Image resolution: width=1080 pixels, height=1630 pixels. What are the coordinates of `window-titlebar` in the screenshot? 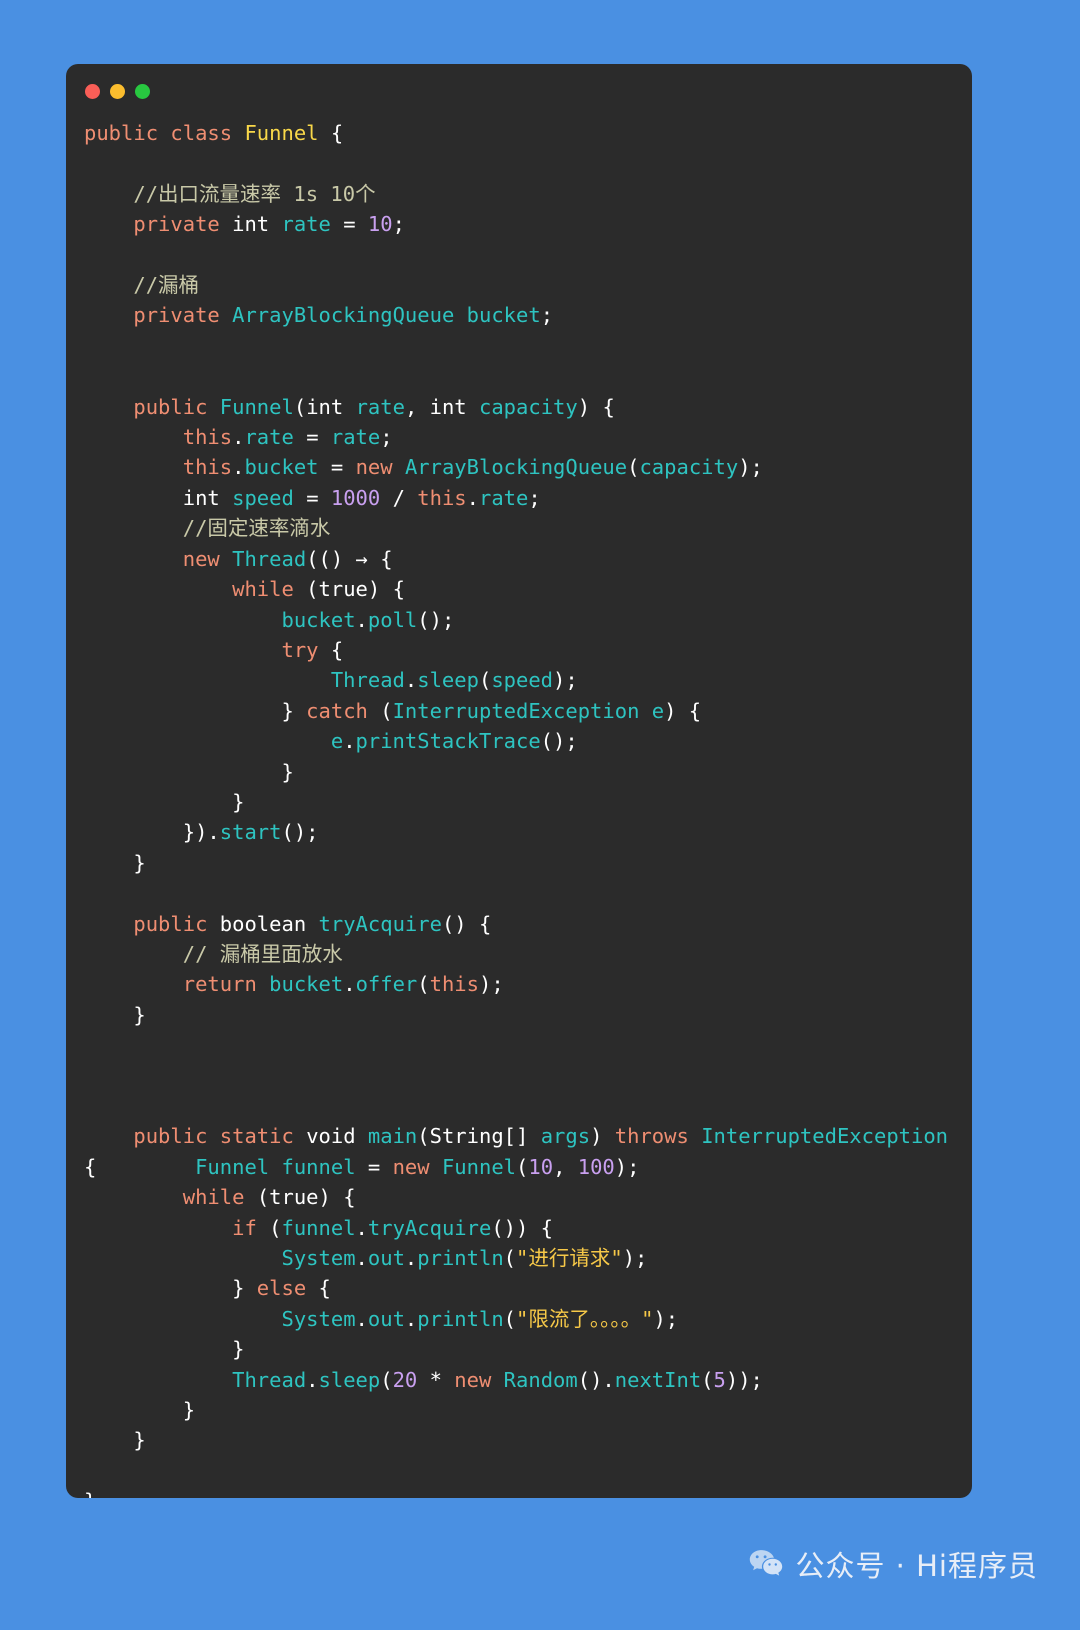 It's located at (519, 91).